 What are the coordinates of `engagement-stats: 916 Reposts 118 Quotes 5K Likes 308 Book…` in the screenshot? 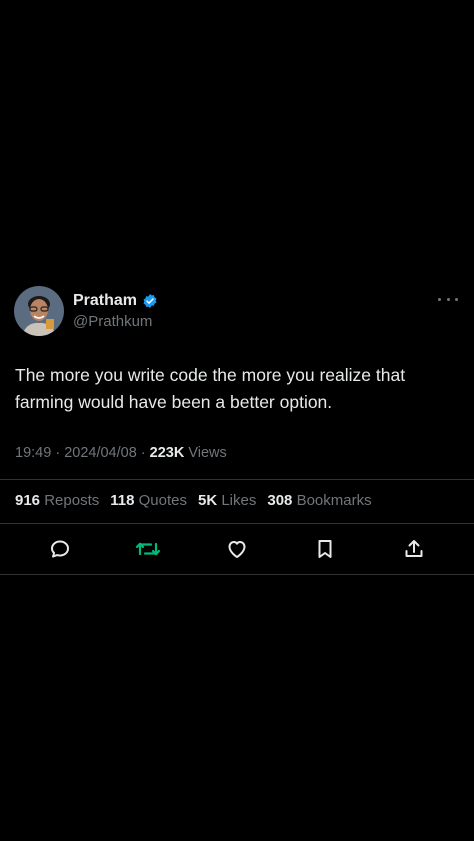 It's located at (199, 500).